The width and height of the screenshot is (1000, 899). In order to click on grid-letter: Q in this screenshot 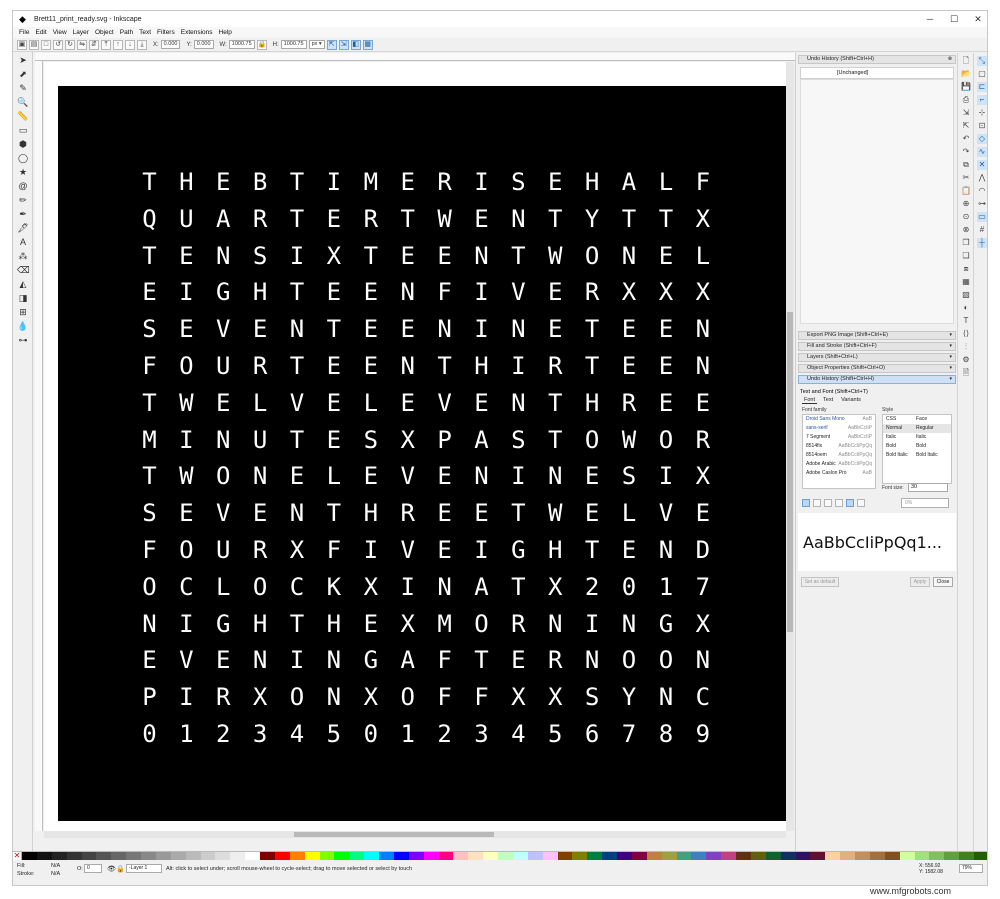, I will do `click(149, 219)`.